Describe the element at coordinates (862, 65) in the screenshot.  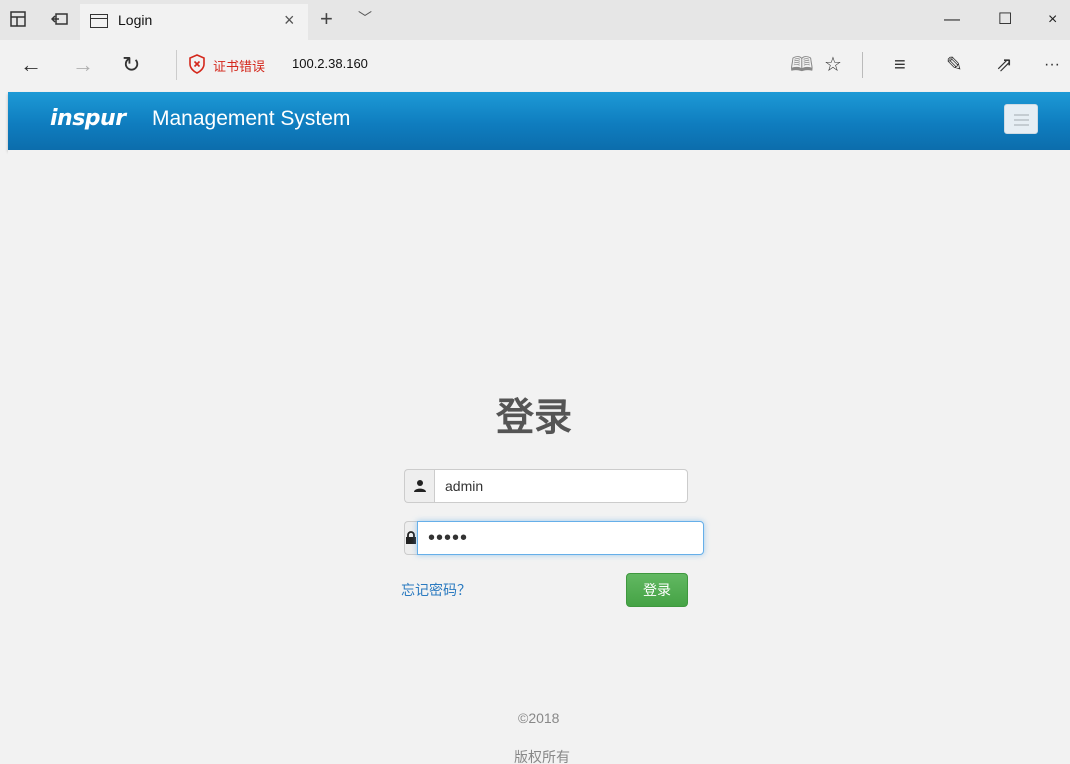
I see `toolbar-separator` at that location.